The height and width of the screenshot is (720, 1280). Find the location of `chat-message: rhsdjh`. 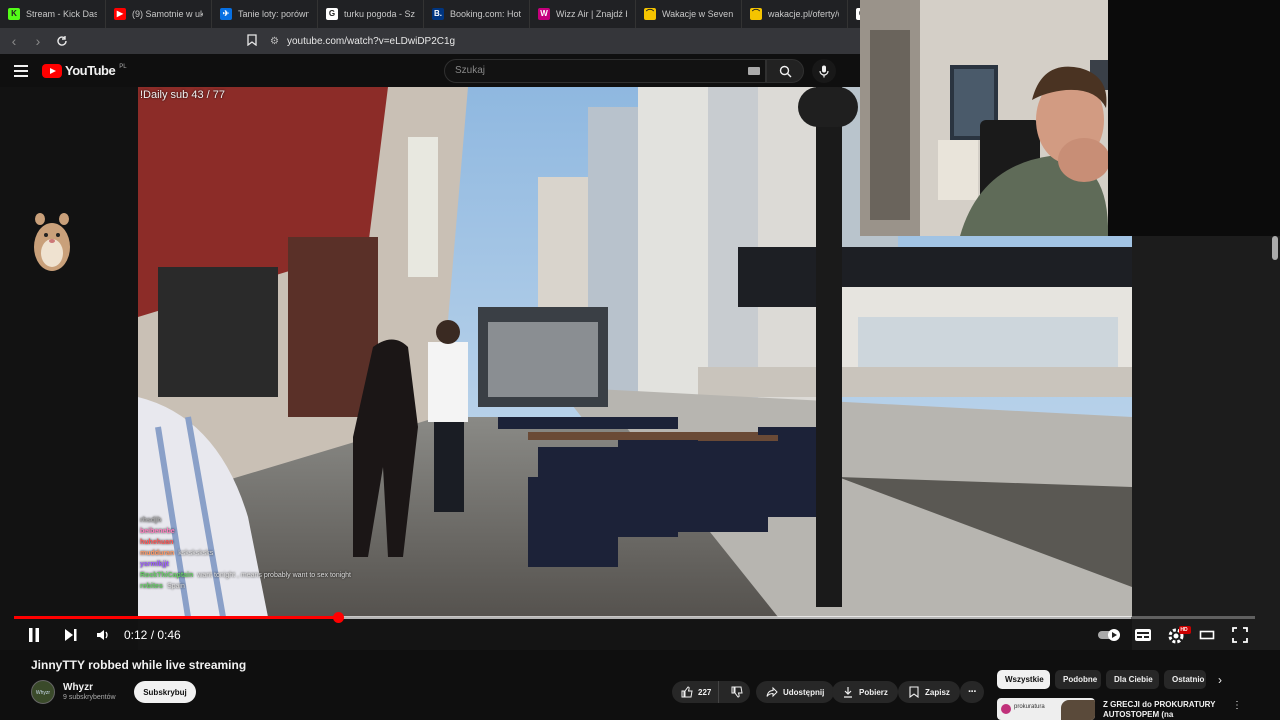

chat-message: rhsdjh is located at coordinates (245, 520).